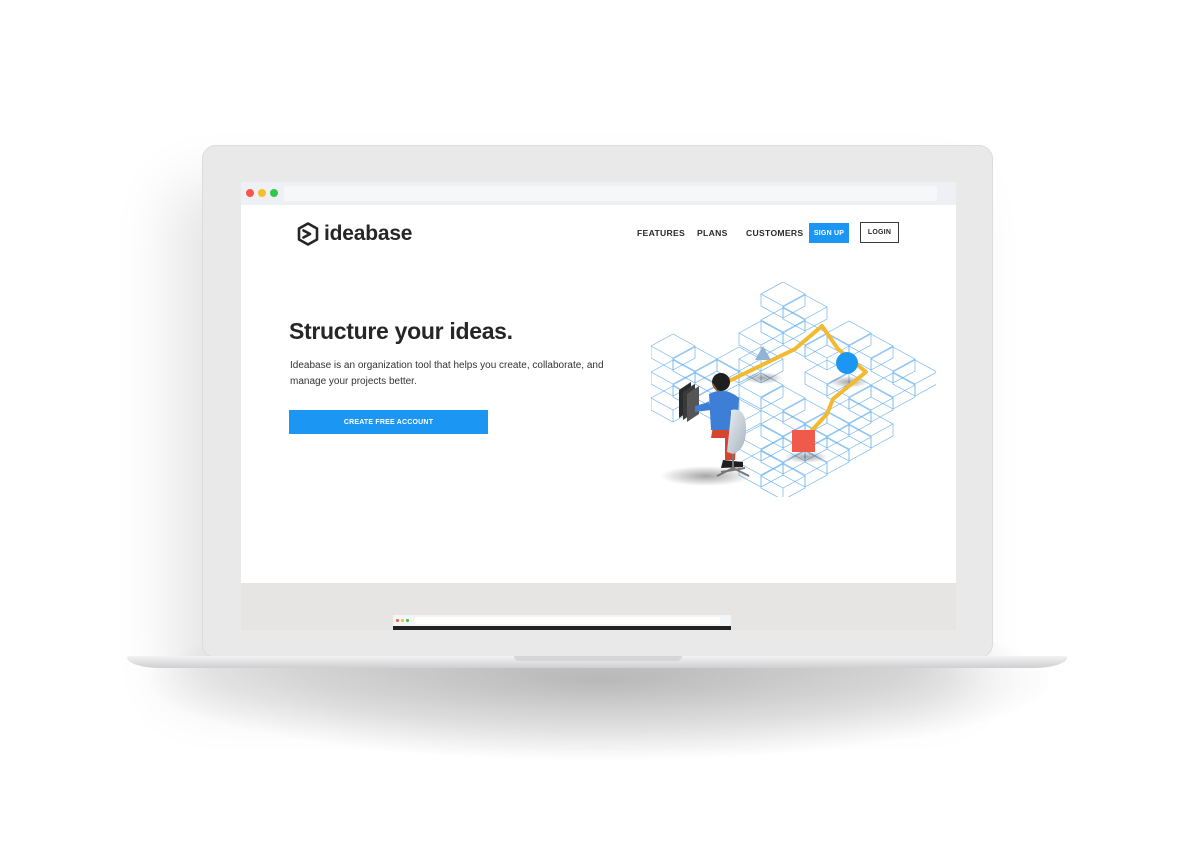  I want to click on mini-browser-preview, so click(562, 622).